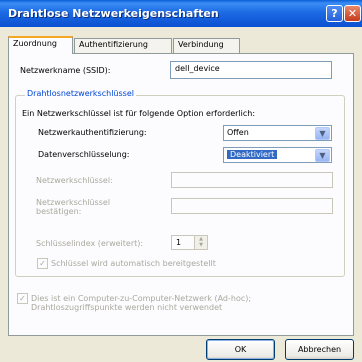 The image size is (362, 362). What do you see at coordinates (352, 13) in the screenshot?
I see `close-button: ✕` at bounding box center [352, 13].